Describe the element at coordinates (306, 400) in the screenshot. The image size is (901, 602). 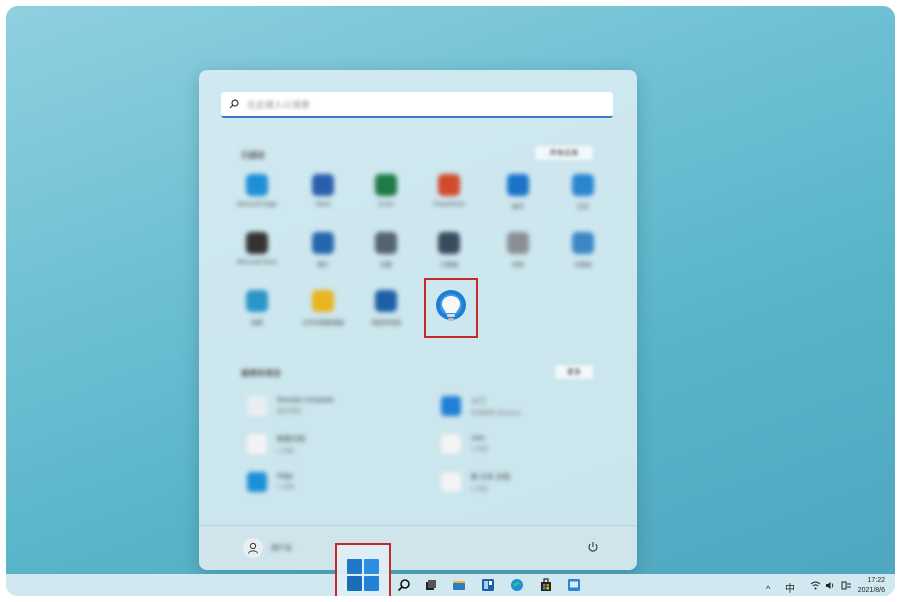
I see `recommended-title: Remote Computer` at that location.